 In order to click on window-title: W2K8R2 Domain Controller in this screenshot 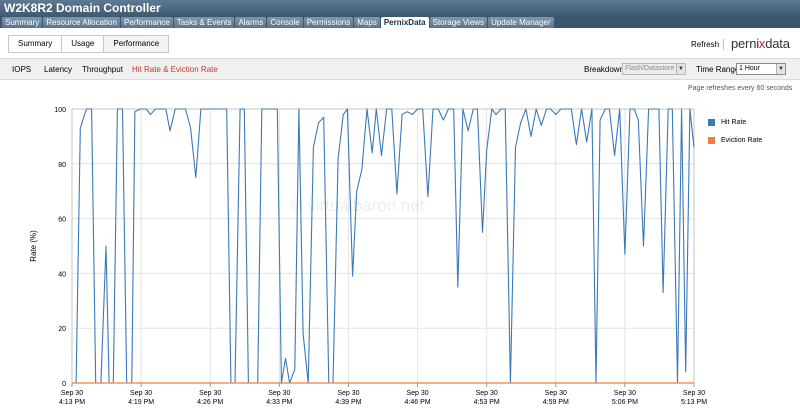, I will do `click(400, 8)`.